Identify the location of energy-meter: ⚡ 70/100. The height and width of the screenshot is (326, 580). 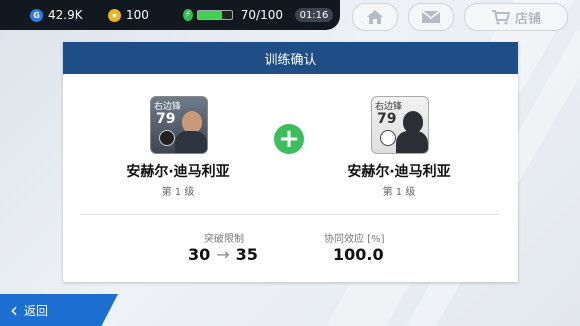
(233, 15).